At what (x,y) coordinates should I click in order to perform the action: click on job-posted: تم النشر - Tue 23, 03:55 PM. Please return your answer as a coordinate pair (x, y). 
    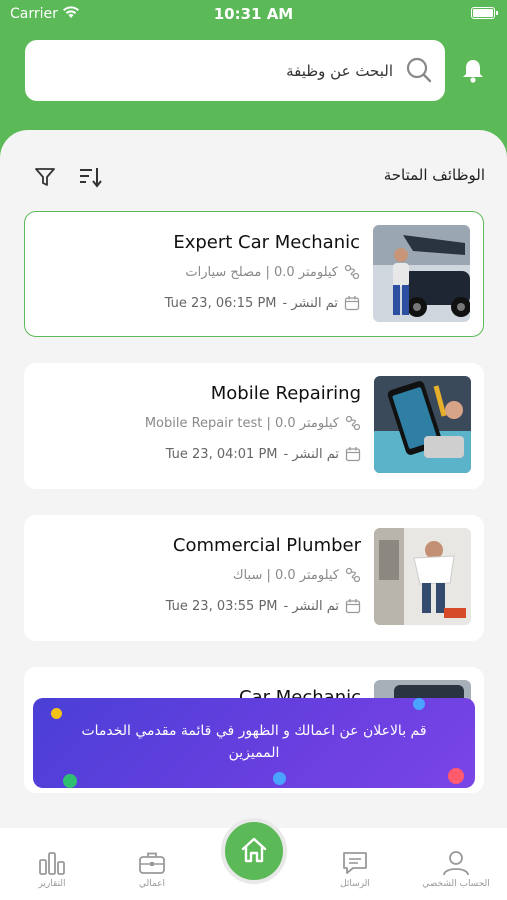
    Looking at the image, I should click on (263, 606).